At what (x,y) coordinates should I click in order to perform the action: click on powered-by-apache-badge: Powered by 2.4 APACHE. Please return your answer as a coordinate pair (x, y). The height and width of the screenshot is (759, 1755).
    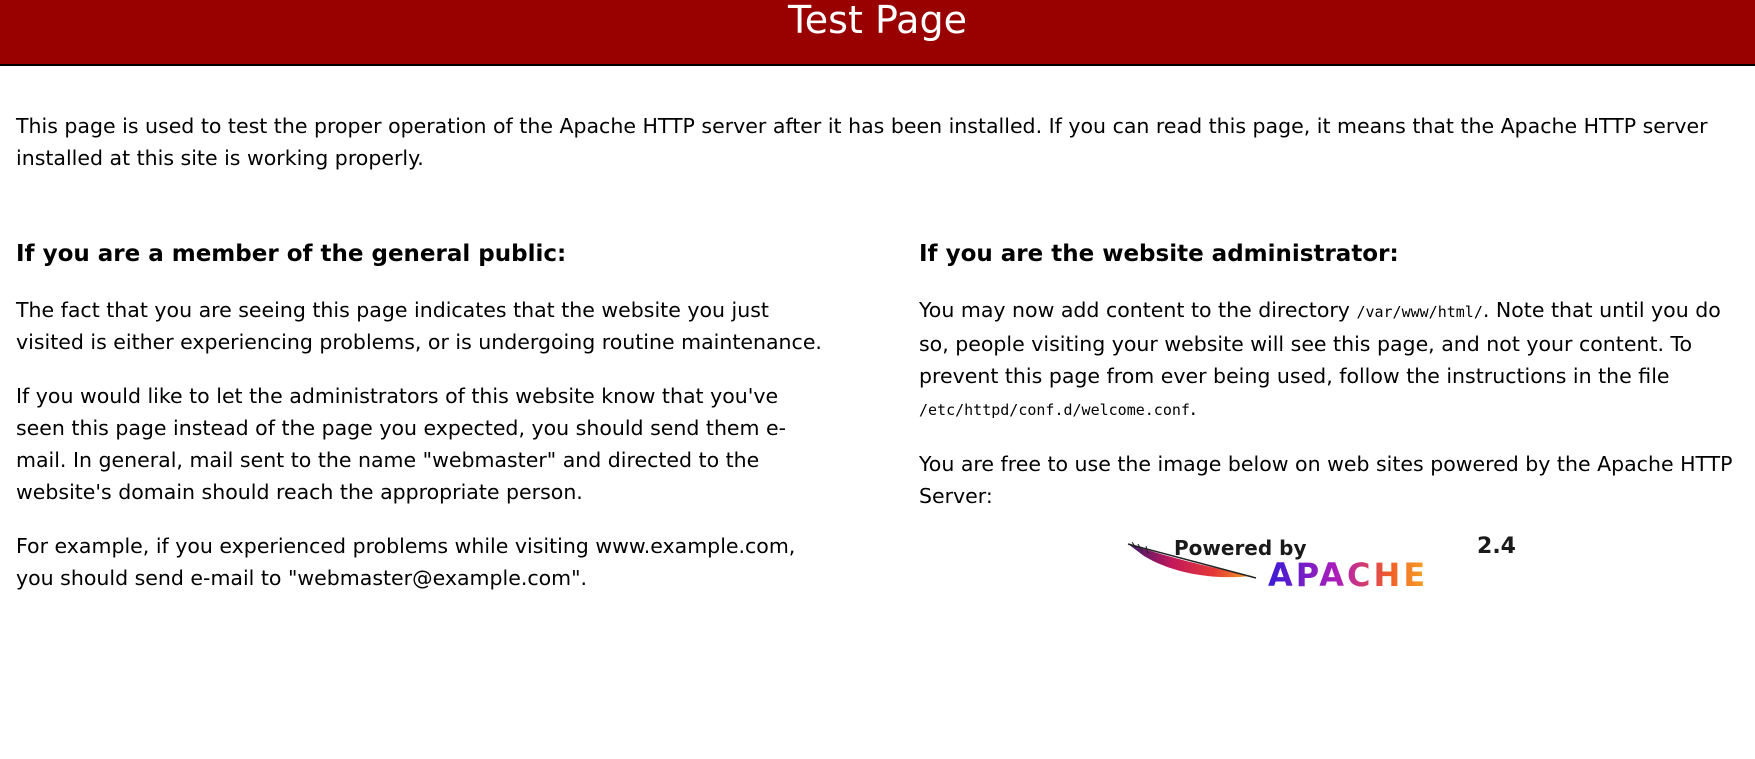
    Looking at the image, I should click on (1321, 564).